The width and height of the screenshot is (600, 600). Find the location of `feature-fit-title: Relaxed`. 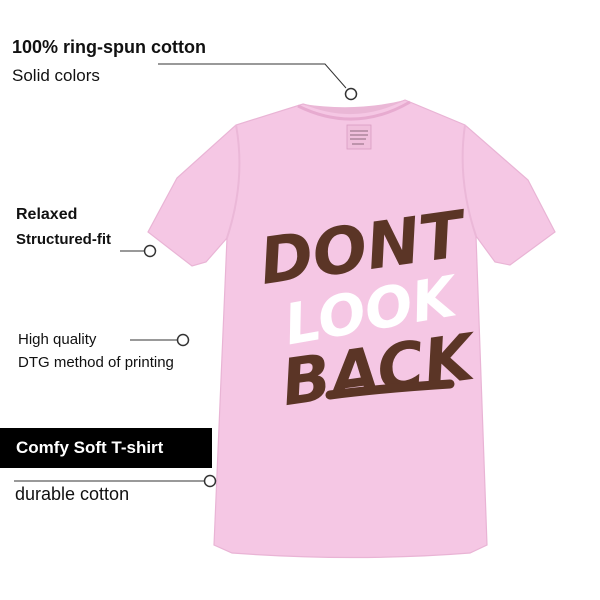

feature-fit-title: Relaxed is located at coordinates (47, 214).